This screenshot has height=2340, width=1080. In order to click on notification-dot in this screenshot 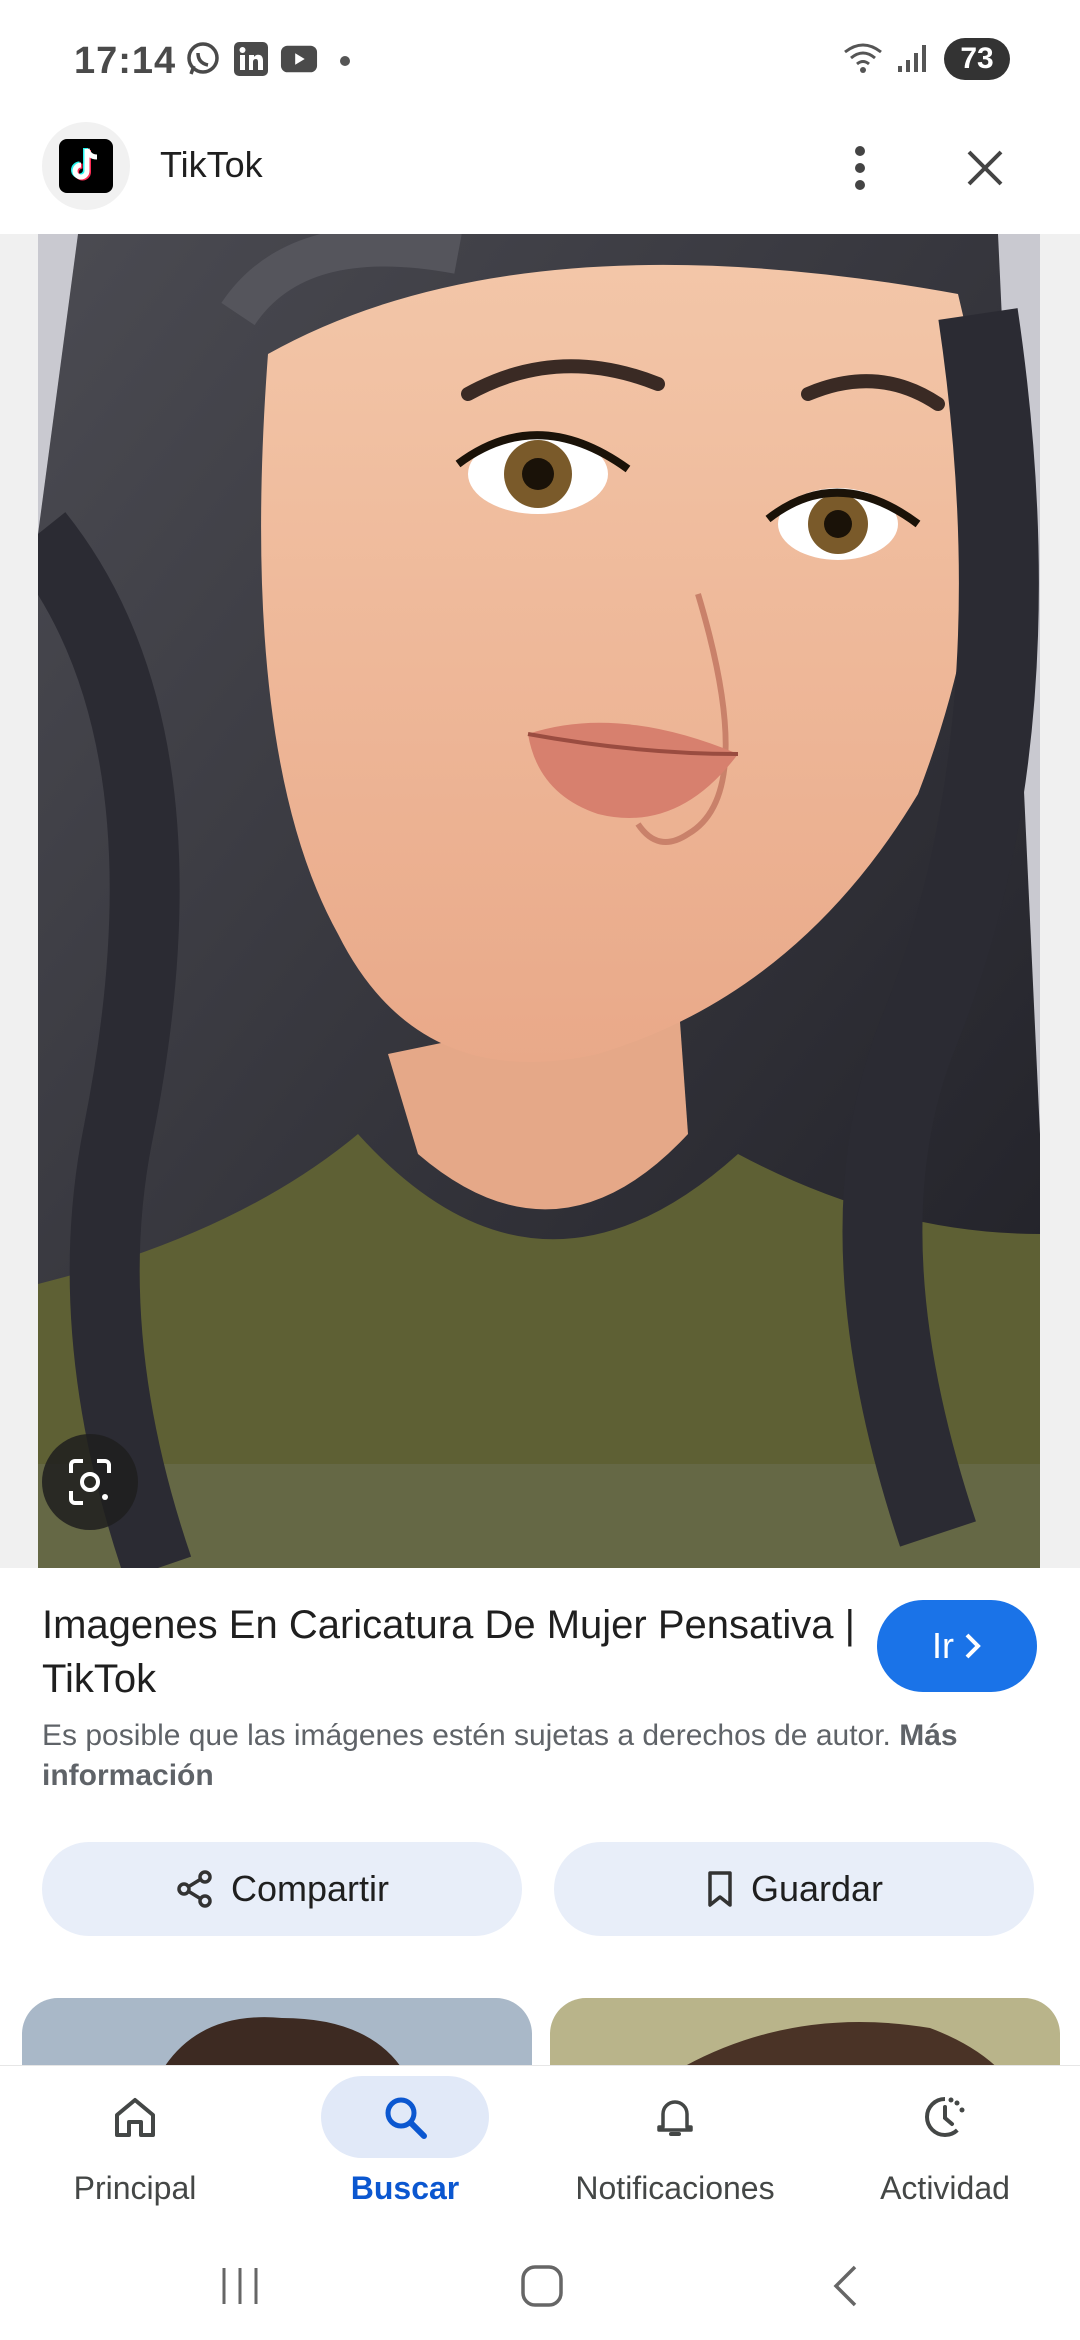, I will do `click(345, 61)`.